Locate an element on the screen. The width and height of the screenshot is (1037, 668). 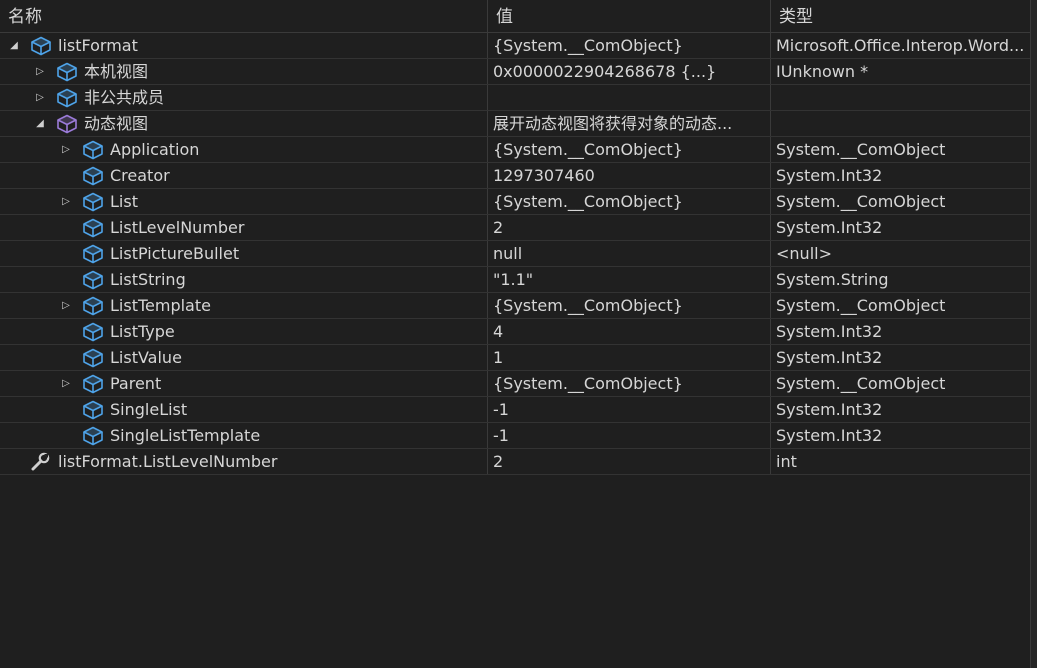
tree-row-type: <null> is located at coordinates (900, 253).